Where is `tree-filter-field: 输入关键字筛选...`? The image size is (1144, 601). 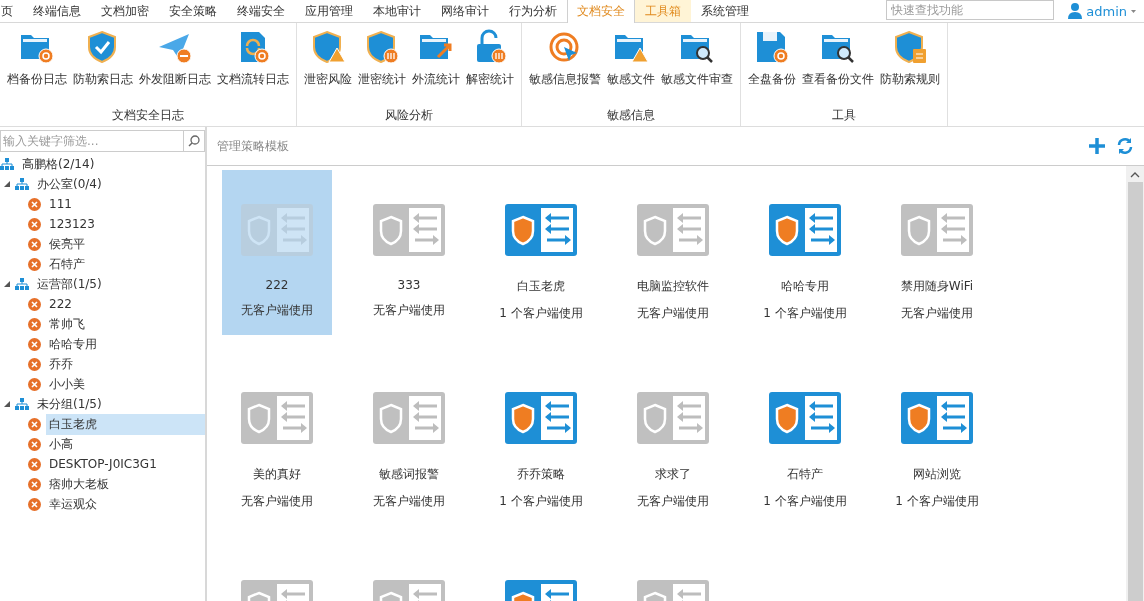
tree-filter-field: 输入关键字筛选... is located at coordinates (91, 141).